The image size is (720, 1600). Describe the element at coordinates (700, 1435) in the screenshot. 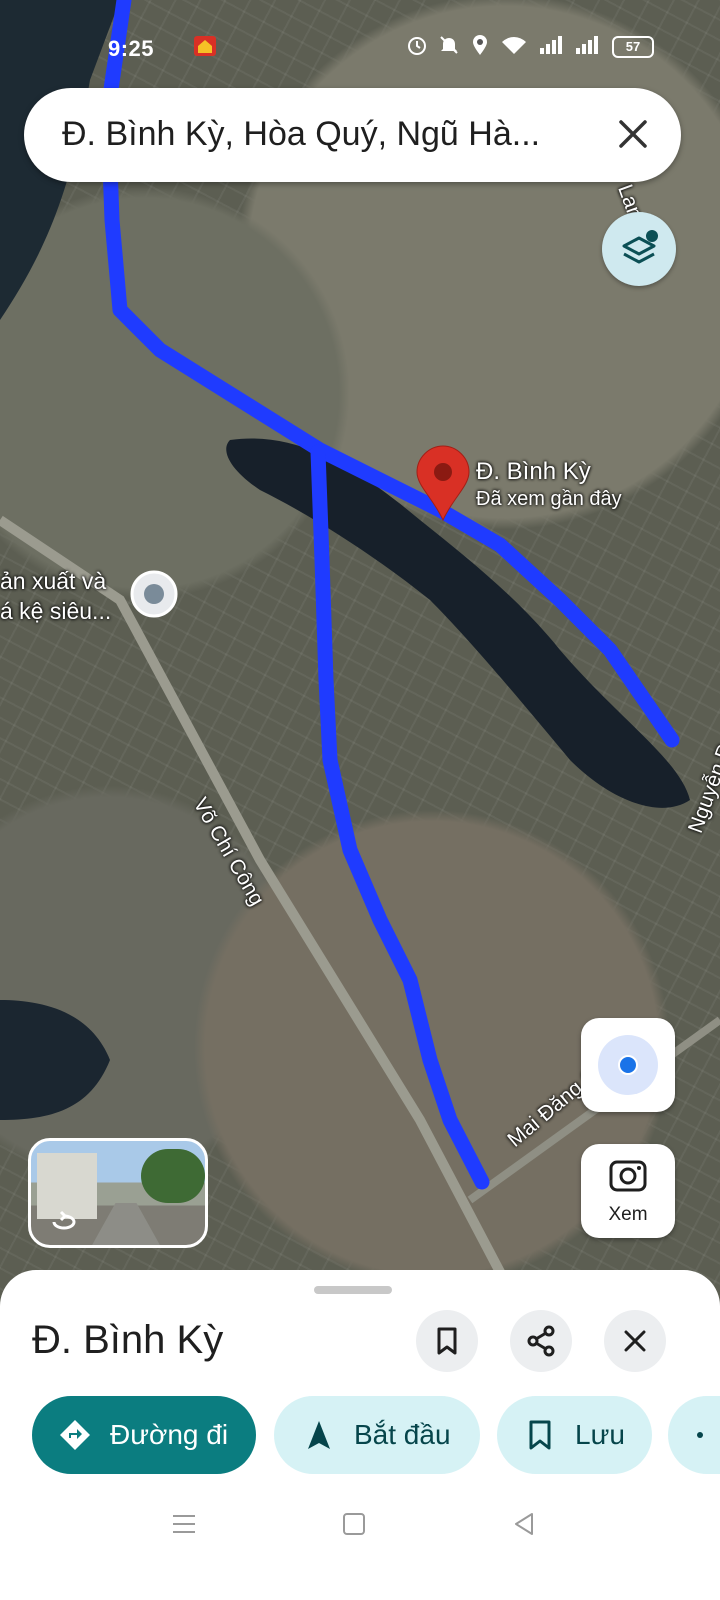

I see `more-icon` at that location.